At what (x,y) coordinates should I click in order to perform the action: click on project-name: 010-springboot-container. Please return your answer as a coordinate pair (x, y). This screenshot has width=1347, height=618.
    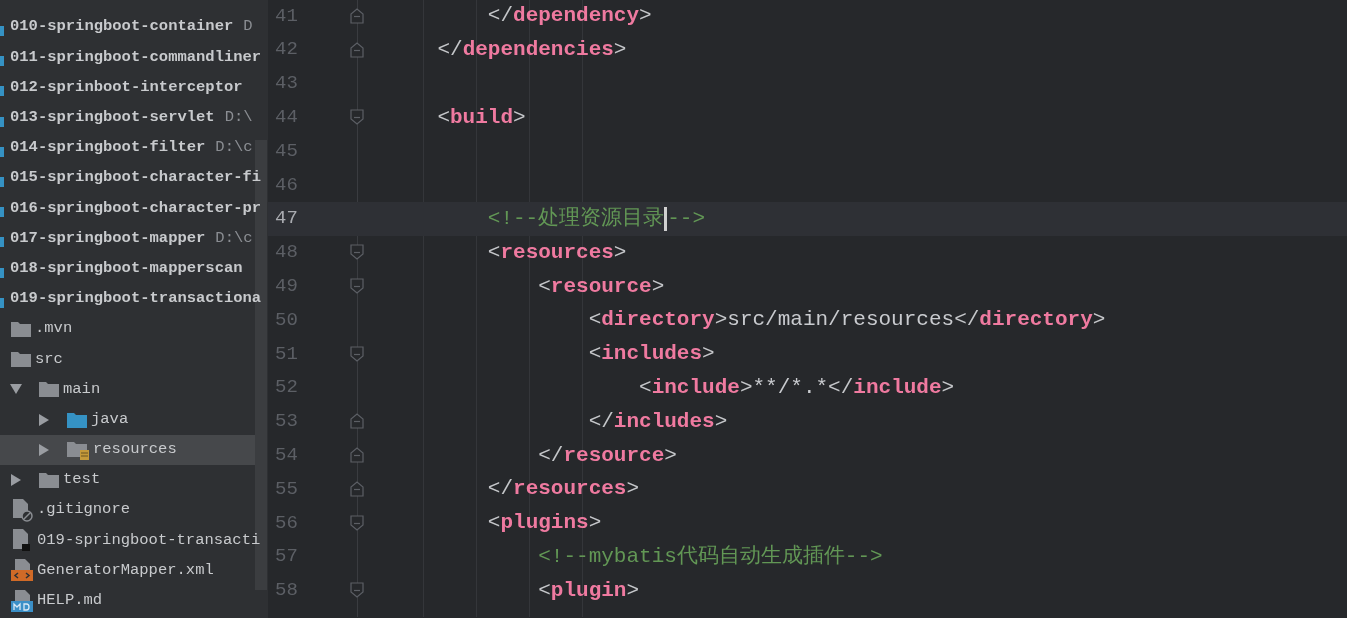
    Looking at the image, I should click on (122, 27).